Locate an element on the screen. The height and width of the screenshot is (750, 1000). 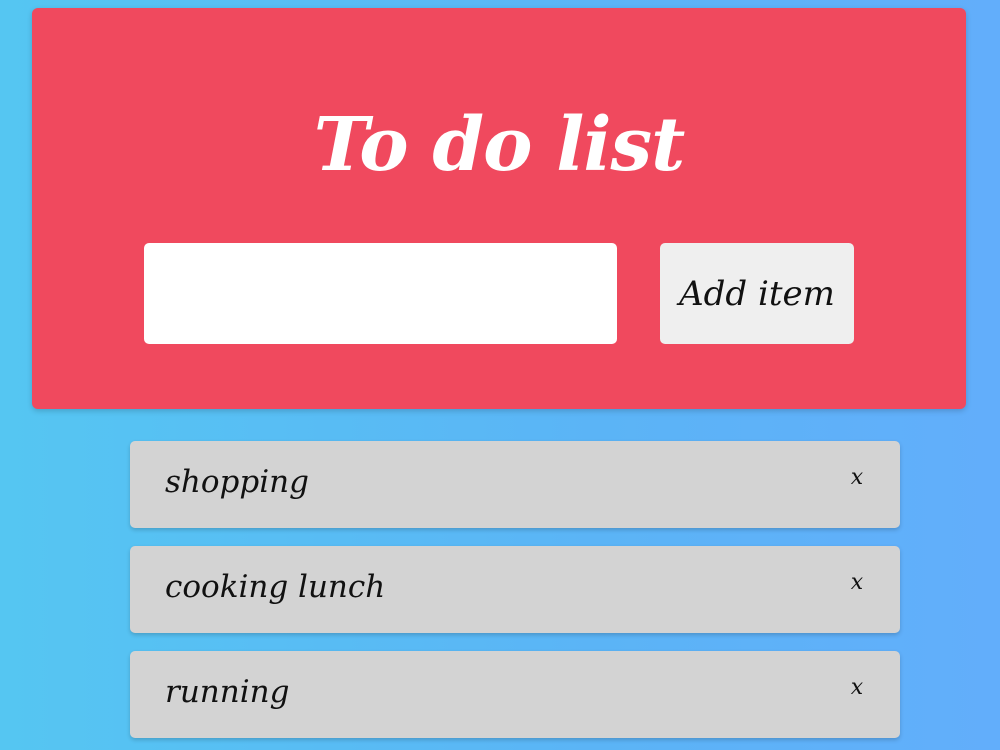
new-item-input is located at coordinates (380, 293).